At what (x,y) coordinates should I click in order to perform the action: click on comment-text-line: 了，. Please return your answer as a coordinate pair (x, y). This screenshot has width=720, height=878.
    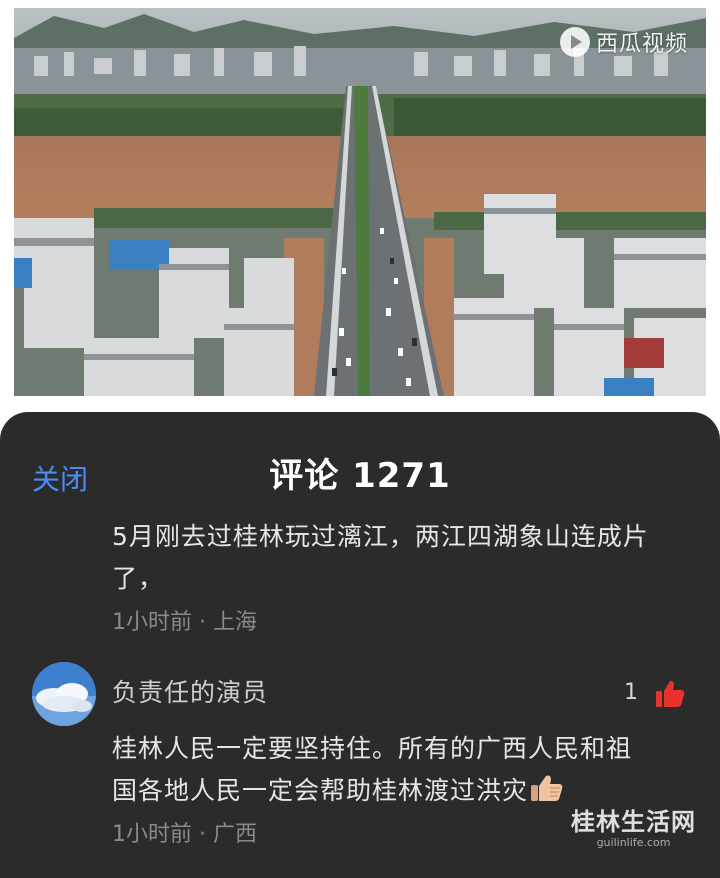
    Looking at the image, I should click on (138, 578).